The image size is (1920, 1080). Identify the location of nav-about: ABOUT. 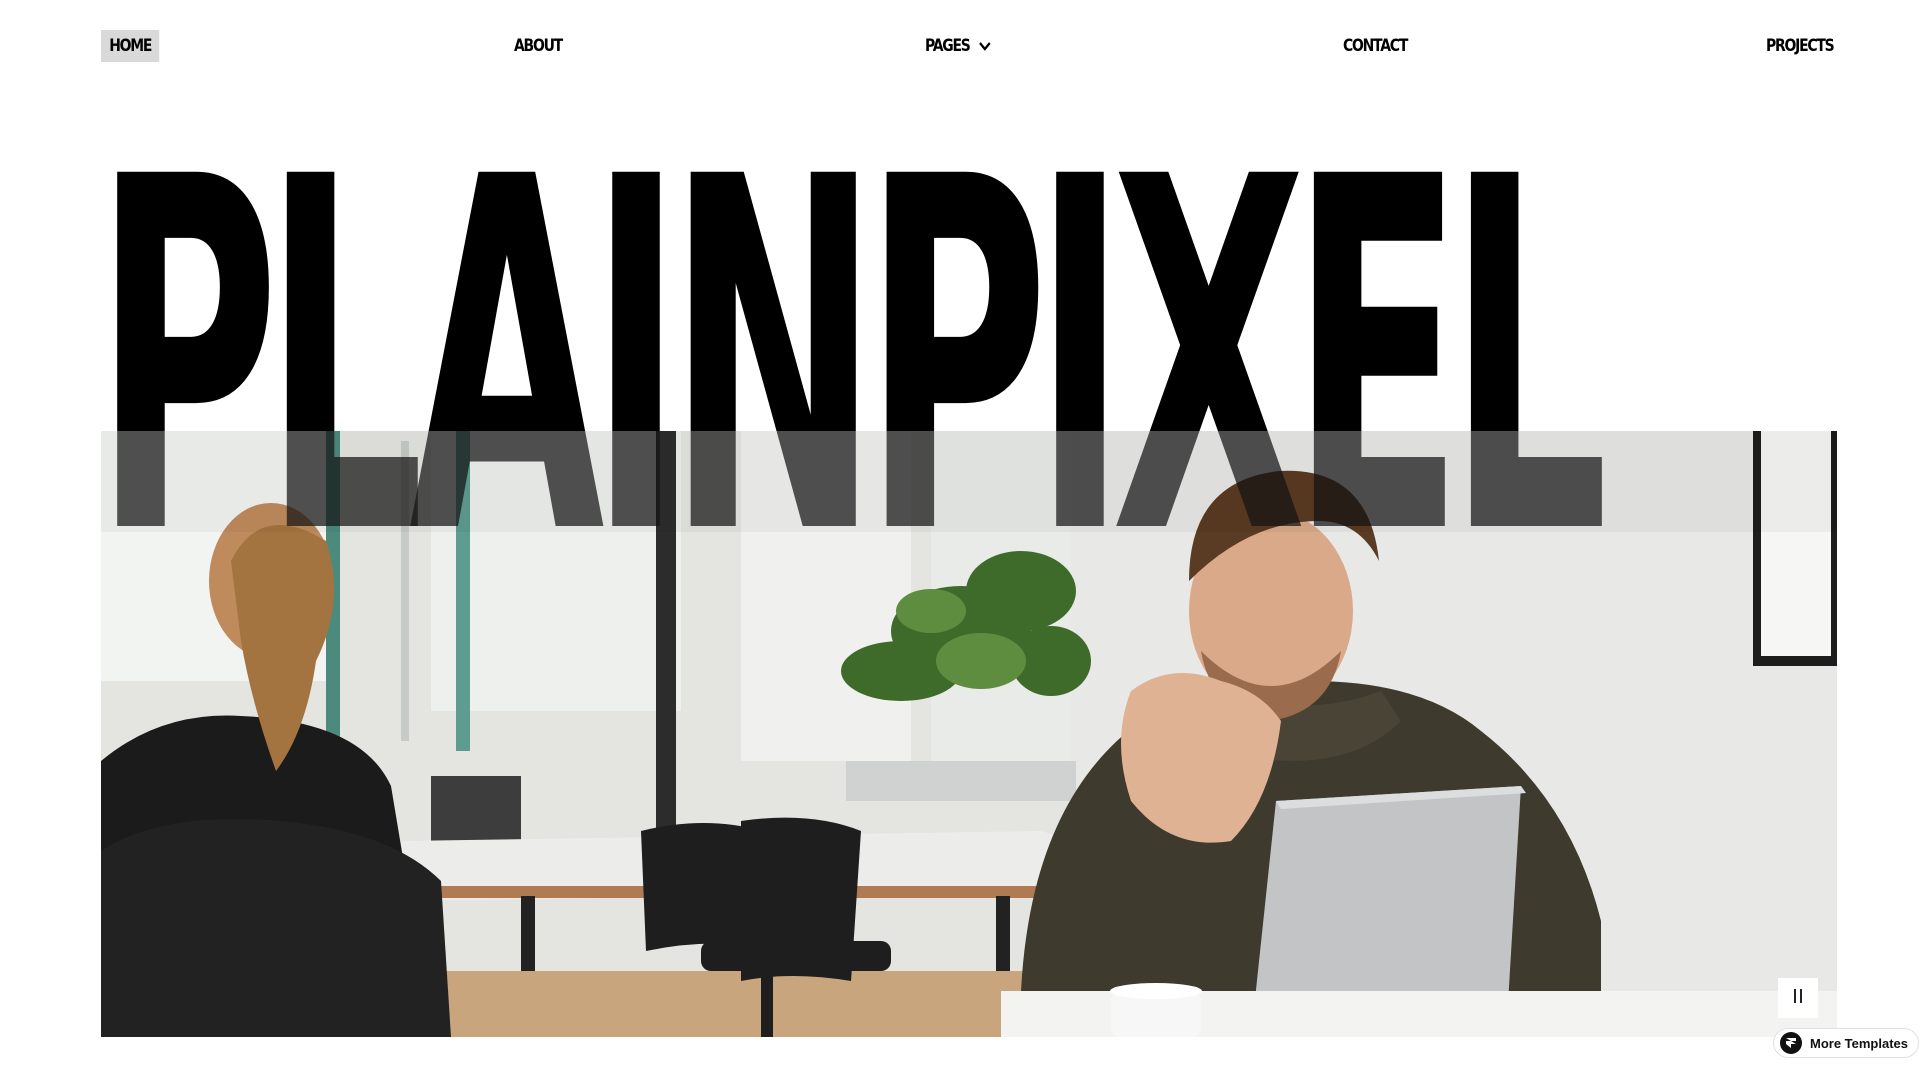
(538, 46).